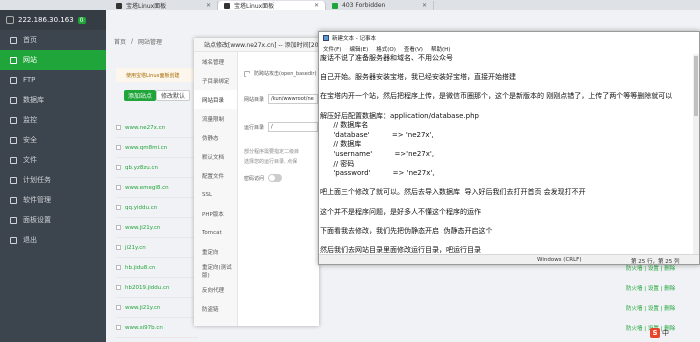 This screenshot has height=342, width=700. Describe the element at coordinates (146, 148) in the screenshot. I see `site-name: www.qm8mi.cn` at that location.